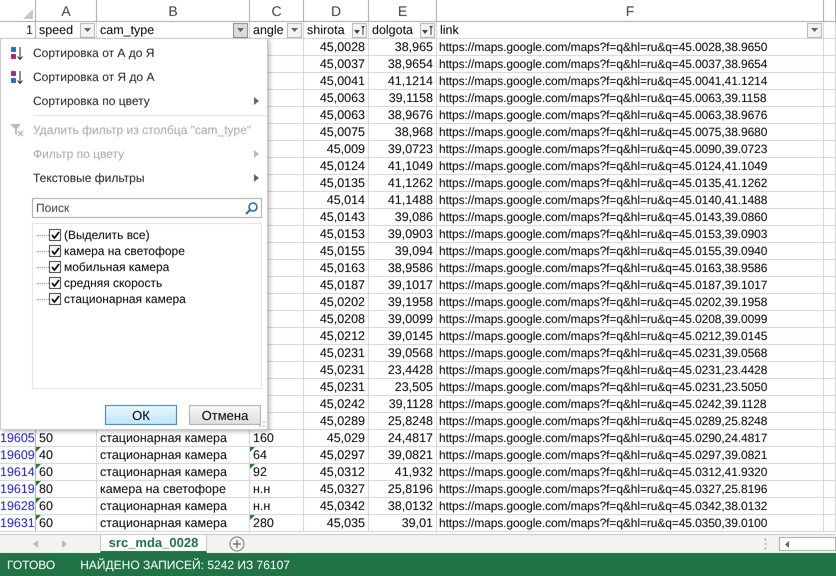  I want to click on sheet-tab: src_mda_0028, so click(153, 544).